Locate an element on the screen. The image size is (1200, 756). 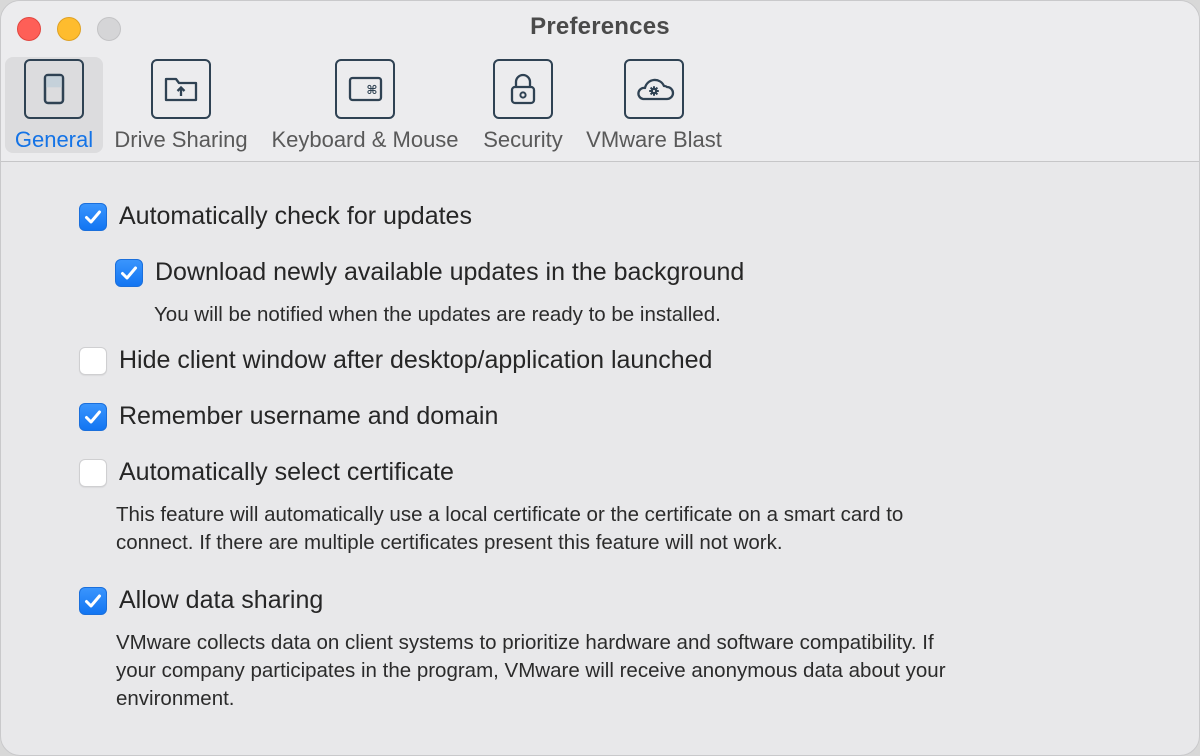
allow-data-sharing-checkbox is located at coordinates (93, 600).